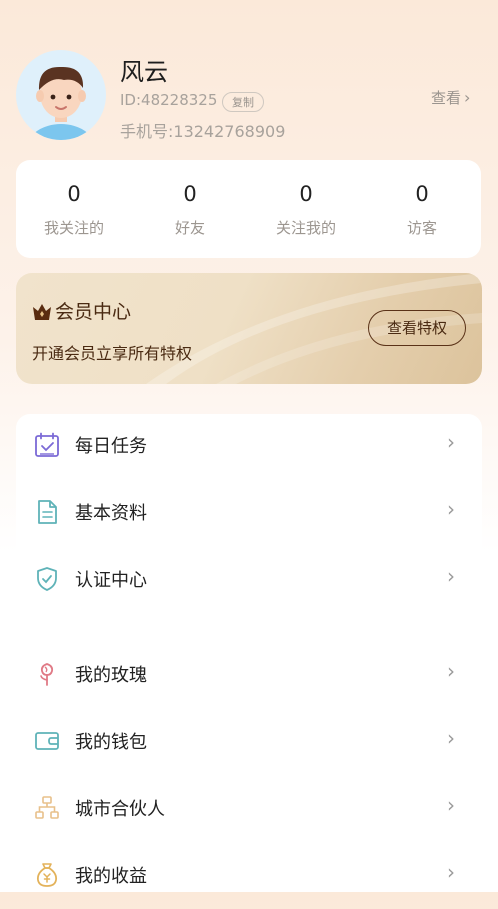  What do you see at coordinates (73, 228) in the screenshot?
I see `stat-label: 我关注的` at bounding box center [73, 228].